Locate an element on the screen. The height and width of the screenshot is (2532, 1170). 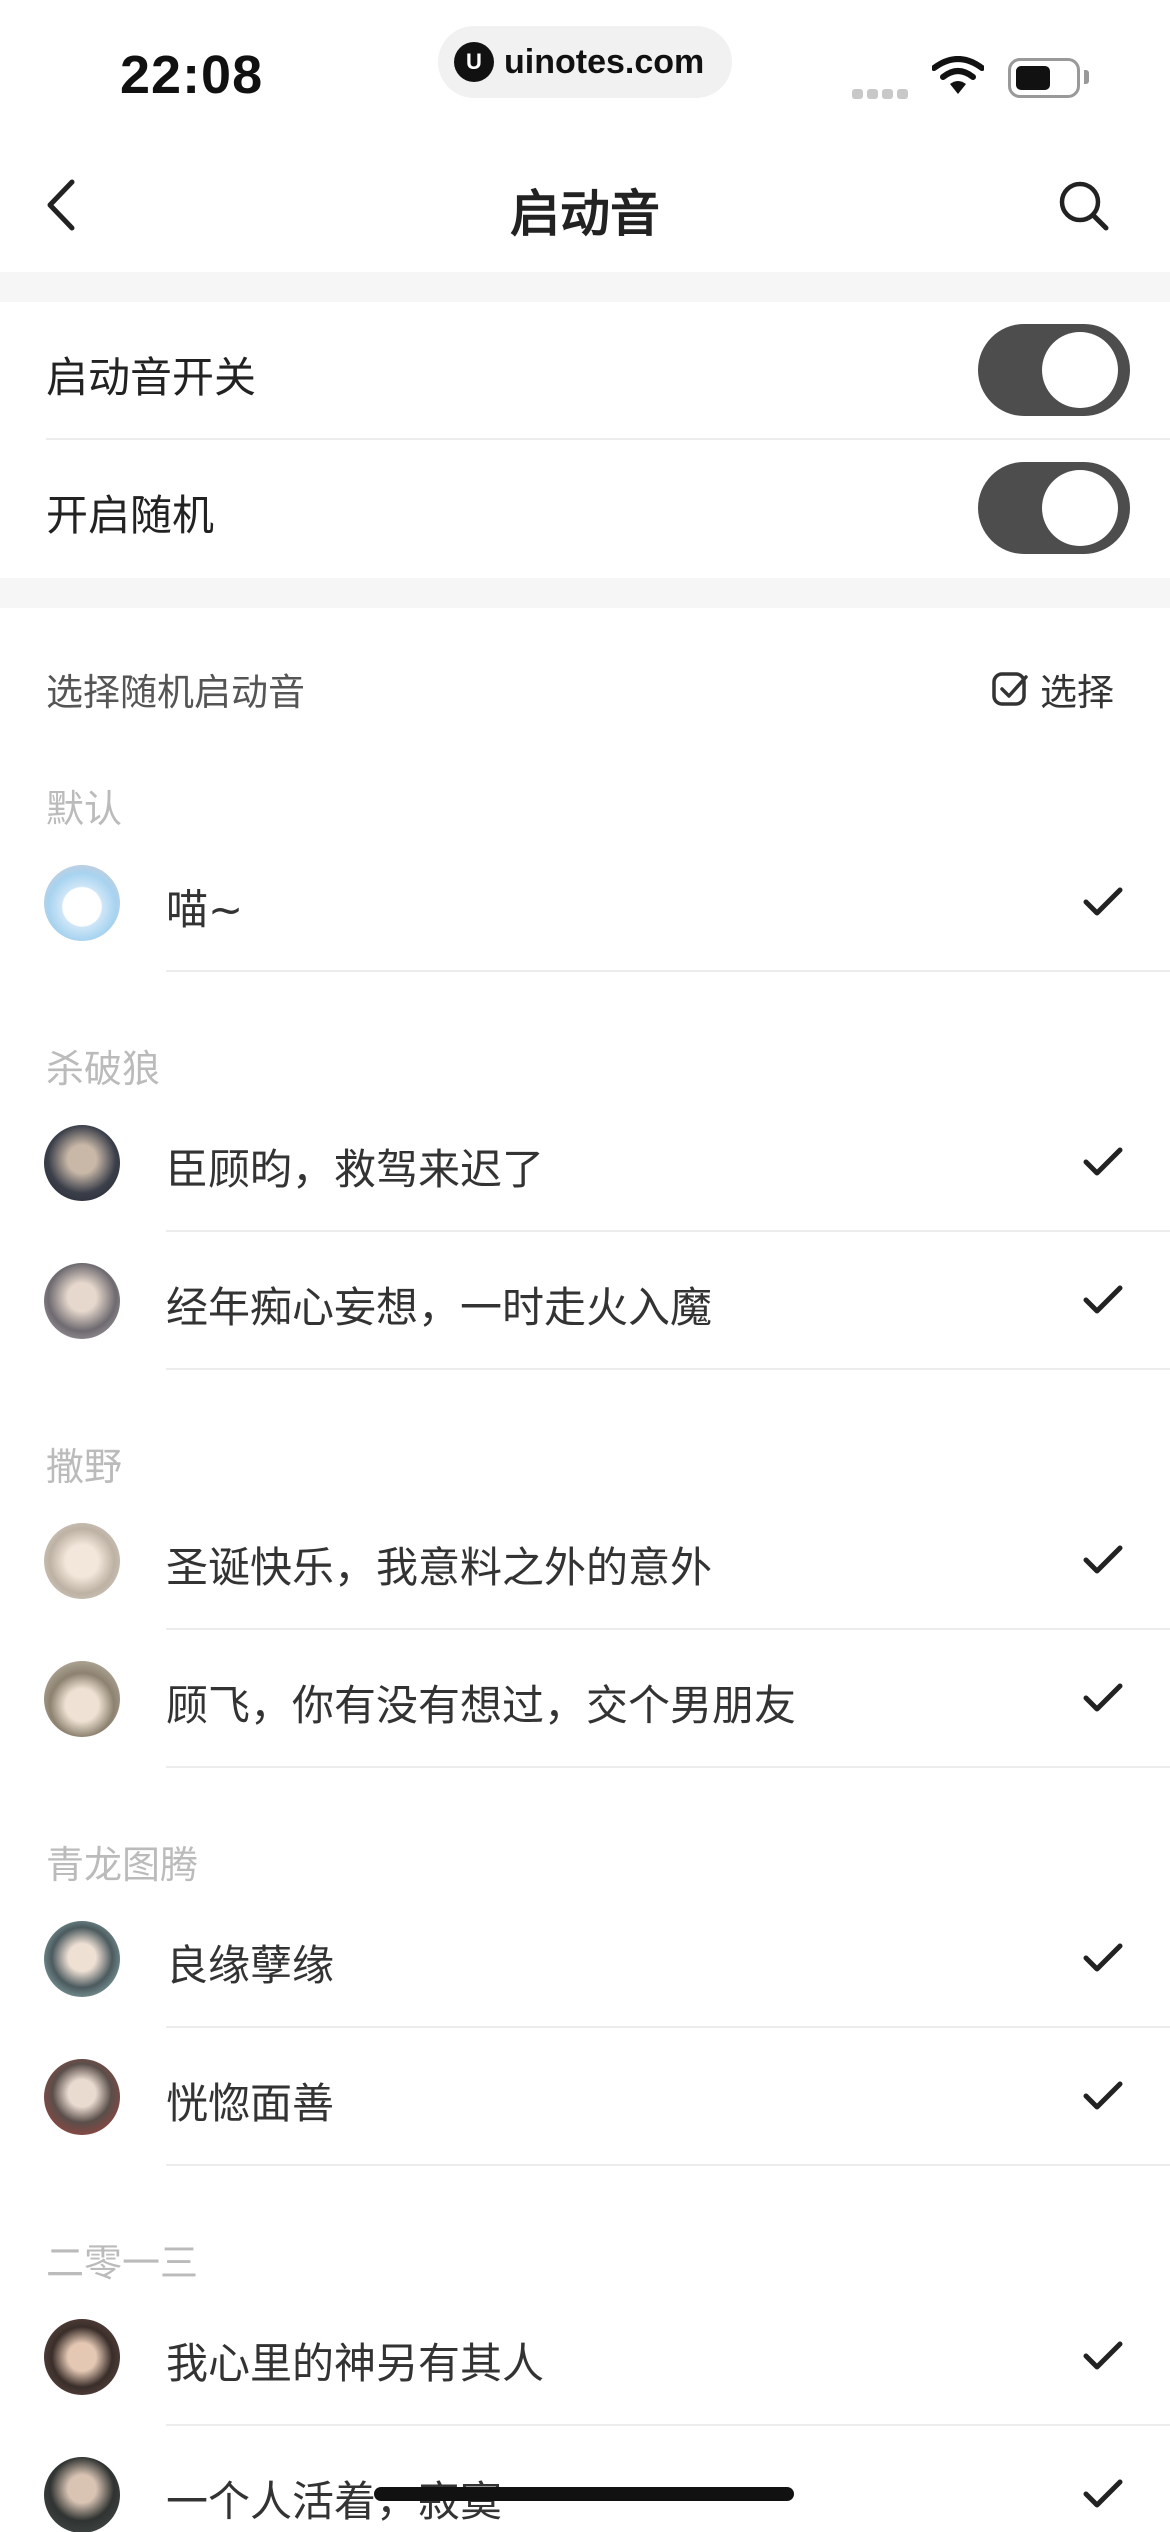
url-text: uinotes.com is located at coordinates (604, 61).